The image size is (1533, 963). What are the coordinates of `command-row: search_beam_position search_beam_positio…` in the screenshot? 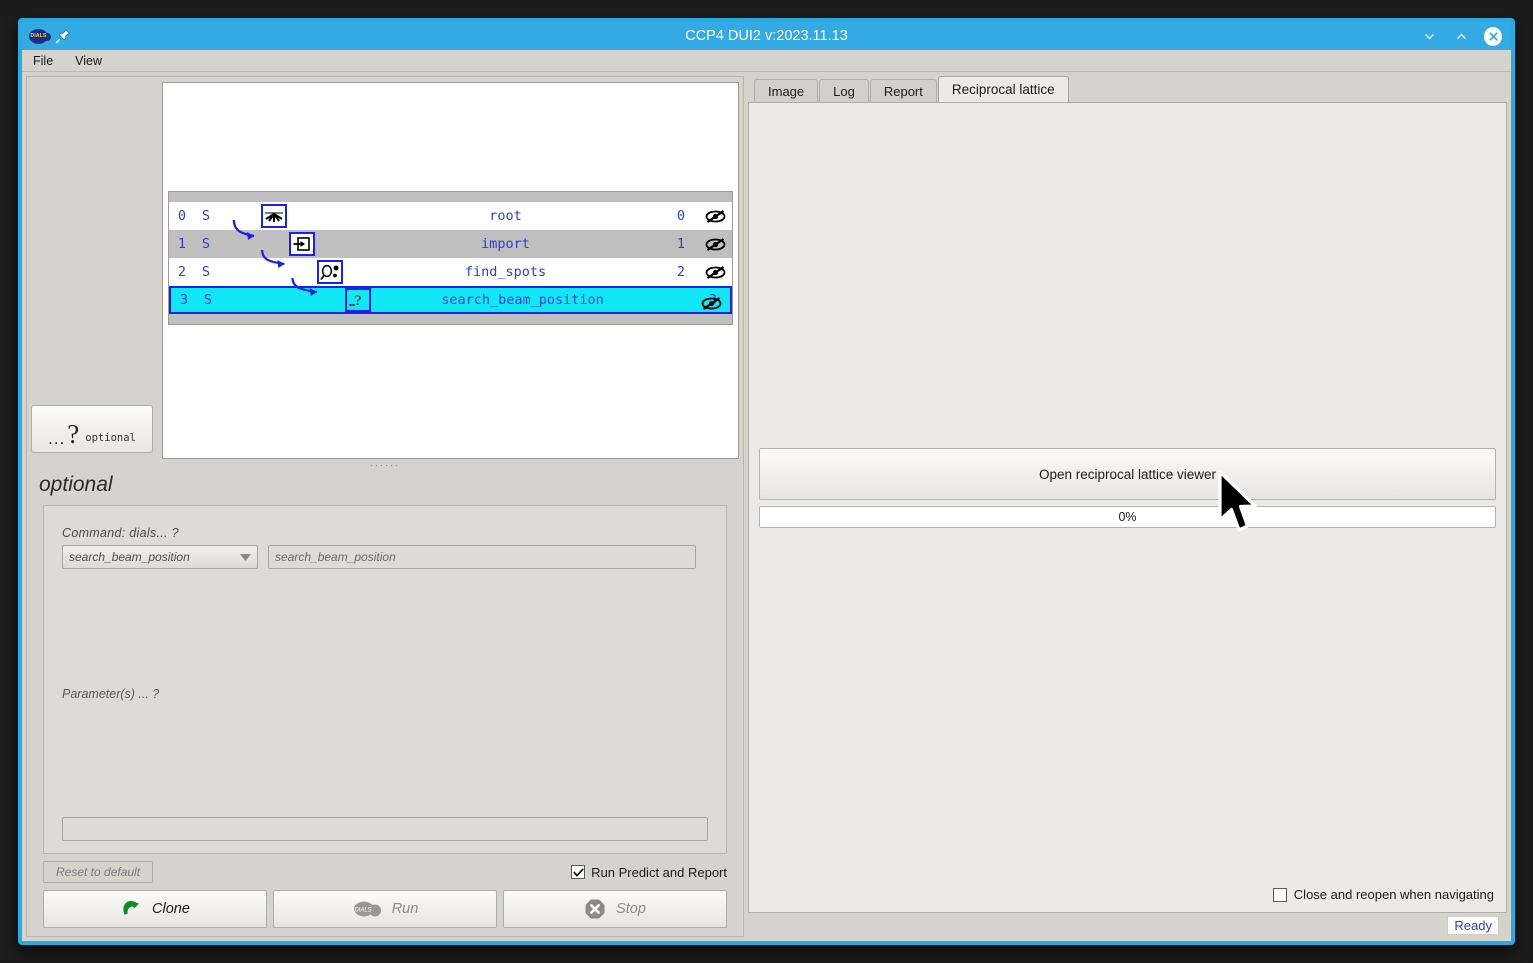 It's located at (385, 557).